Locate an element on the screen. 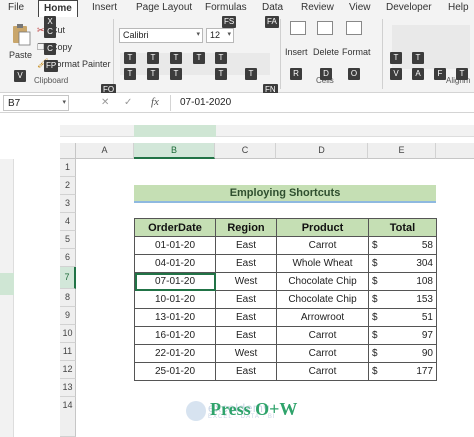 This screenshot has height=437, width=474. keytip-align-2: T is located at coordinates (418, 58).